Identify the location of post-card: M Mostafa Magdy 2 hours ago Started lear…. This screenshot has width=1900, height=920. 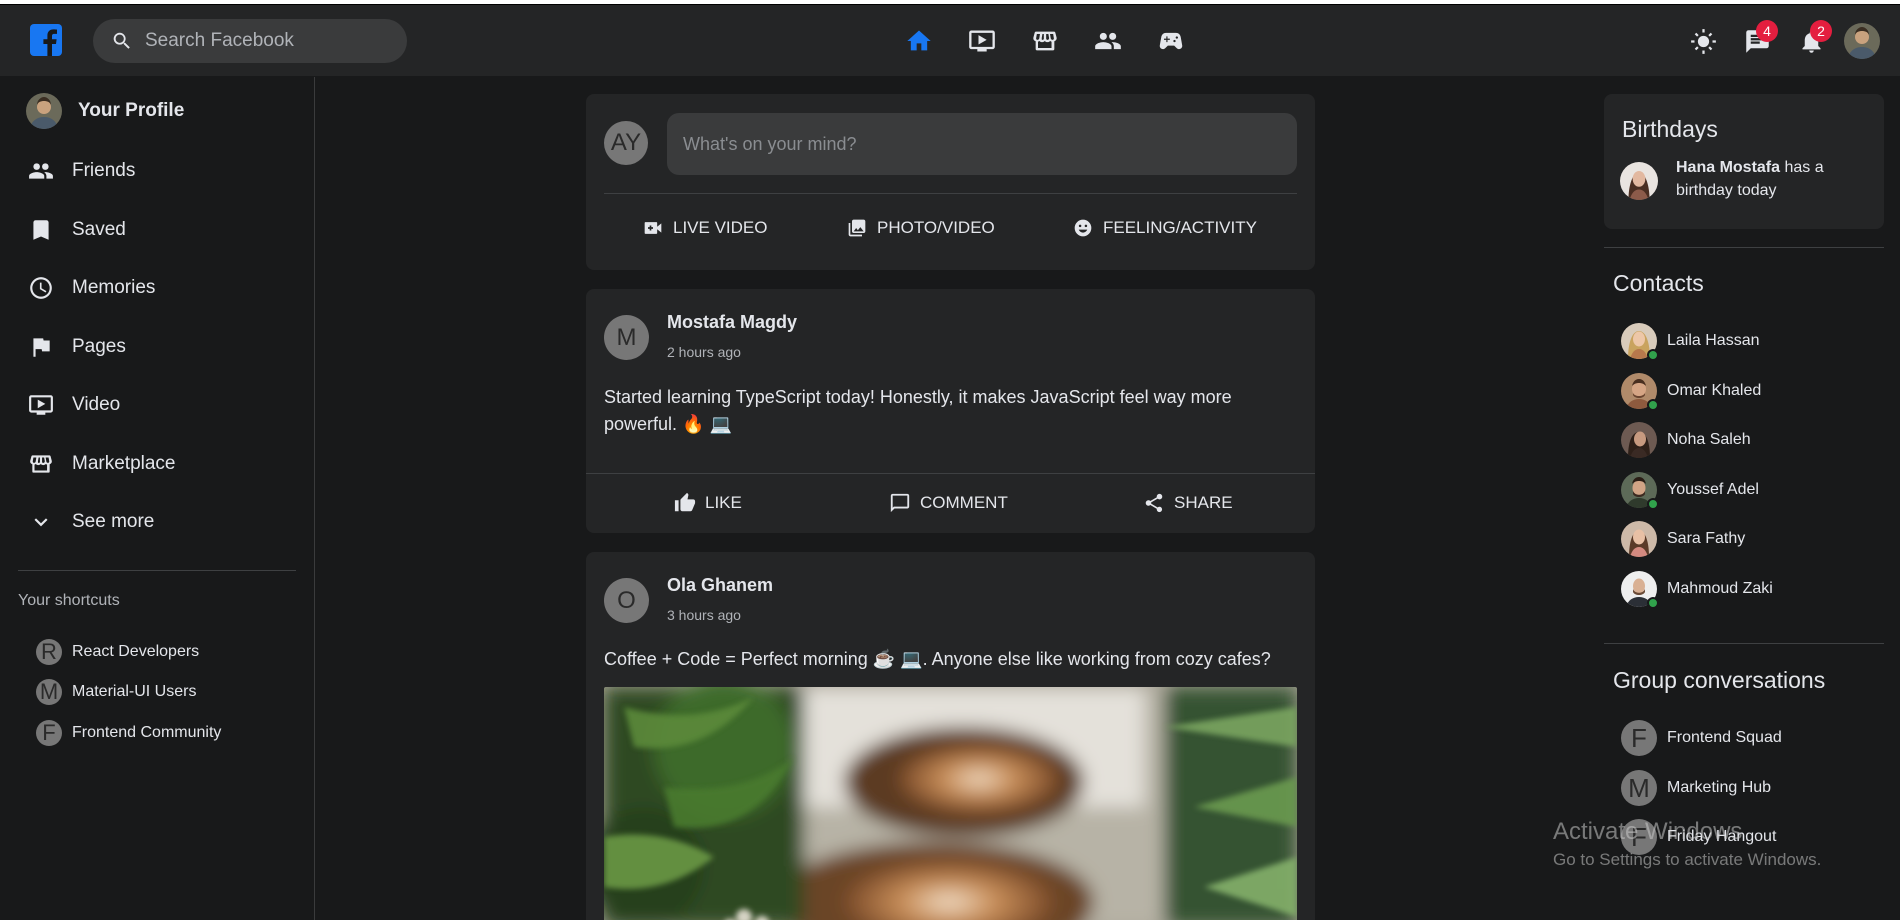
(950, 411).